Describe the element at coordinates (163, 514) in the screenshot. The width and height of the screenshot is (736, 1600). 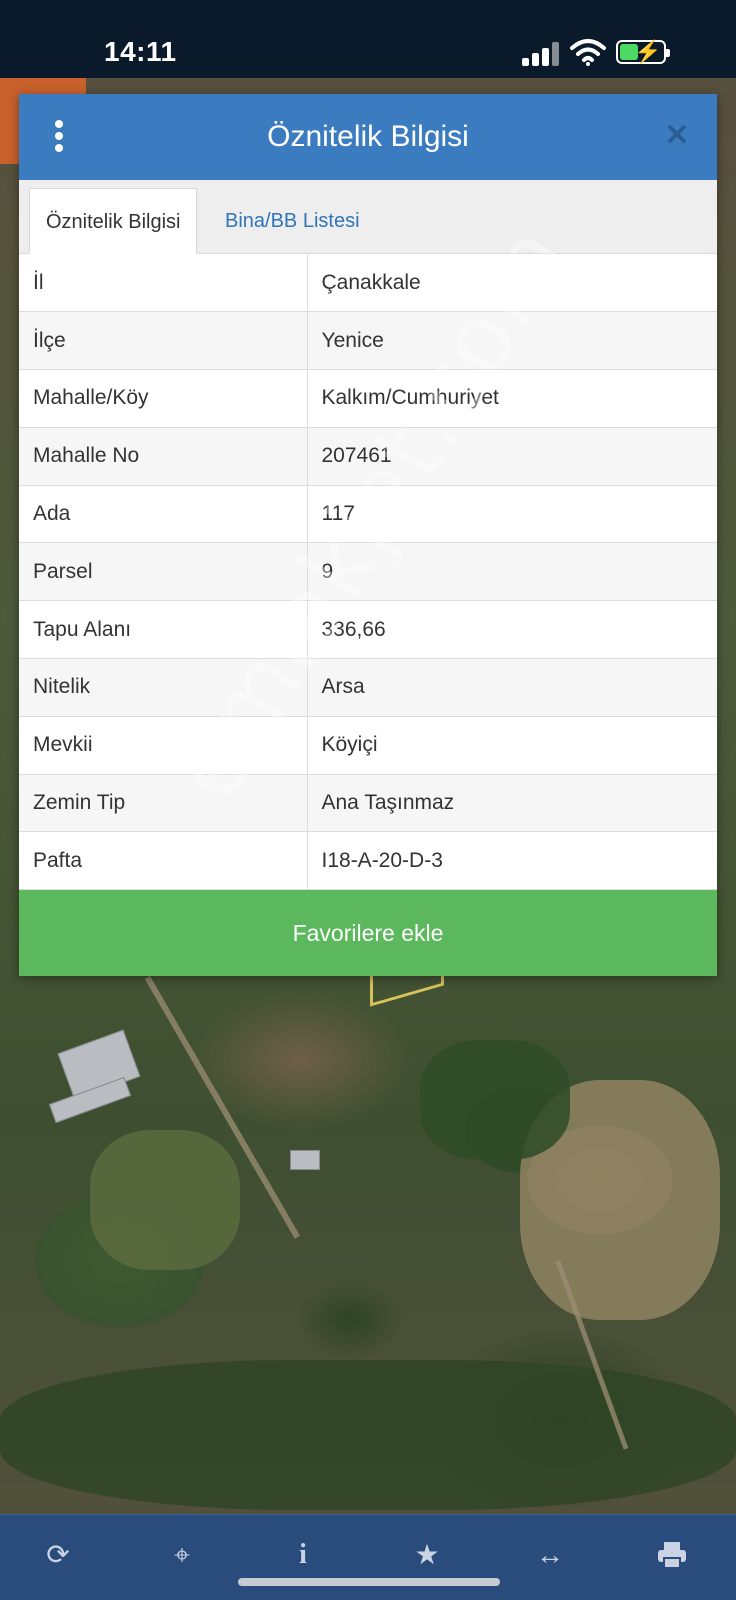
I see `row-key: Ada` at that location.